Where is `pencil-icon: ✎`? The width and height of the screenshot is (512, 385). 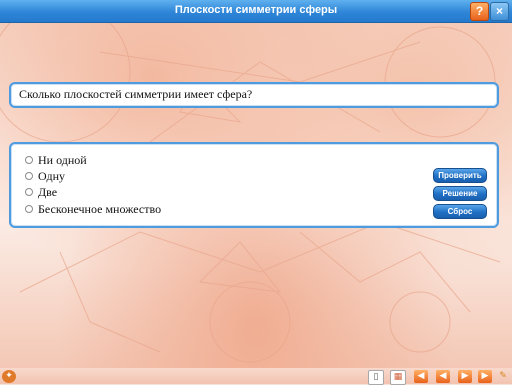
pencil-icon: ✎ is located at coordinates (503, 376).